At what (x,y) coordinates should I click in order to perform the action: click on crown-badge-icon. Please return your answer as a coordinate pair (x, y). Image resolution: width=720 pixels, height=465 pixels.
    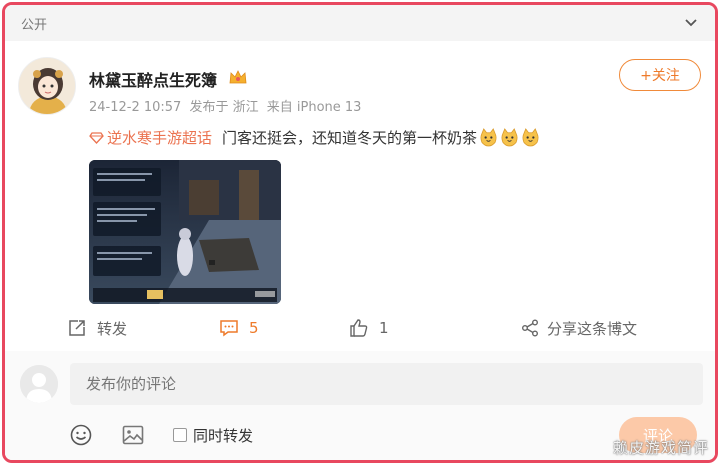
    Looking at the image, I should click on (238, 77).